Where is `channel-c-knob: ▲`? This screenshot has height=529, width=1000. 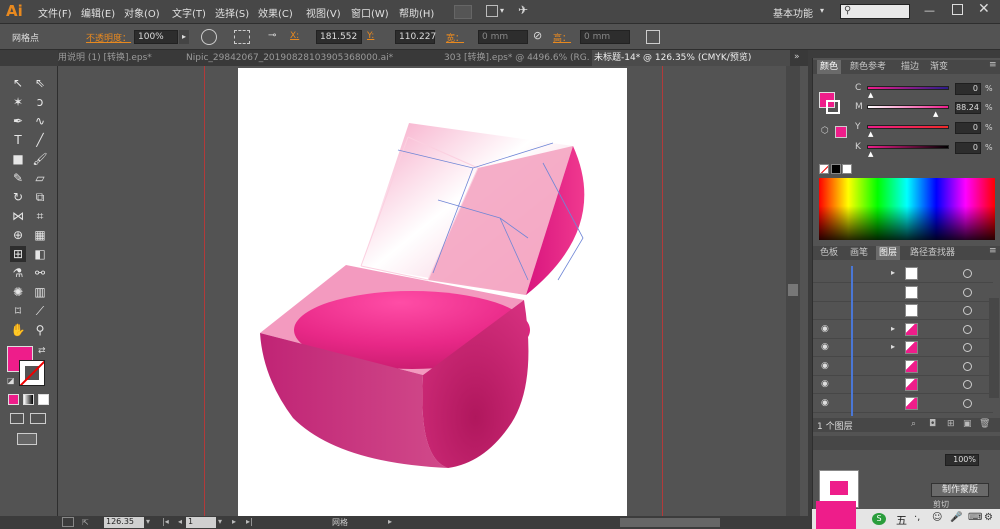 channel-c-knob: ▲ is located at coordinates (870, 95).